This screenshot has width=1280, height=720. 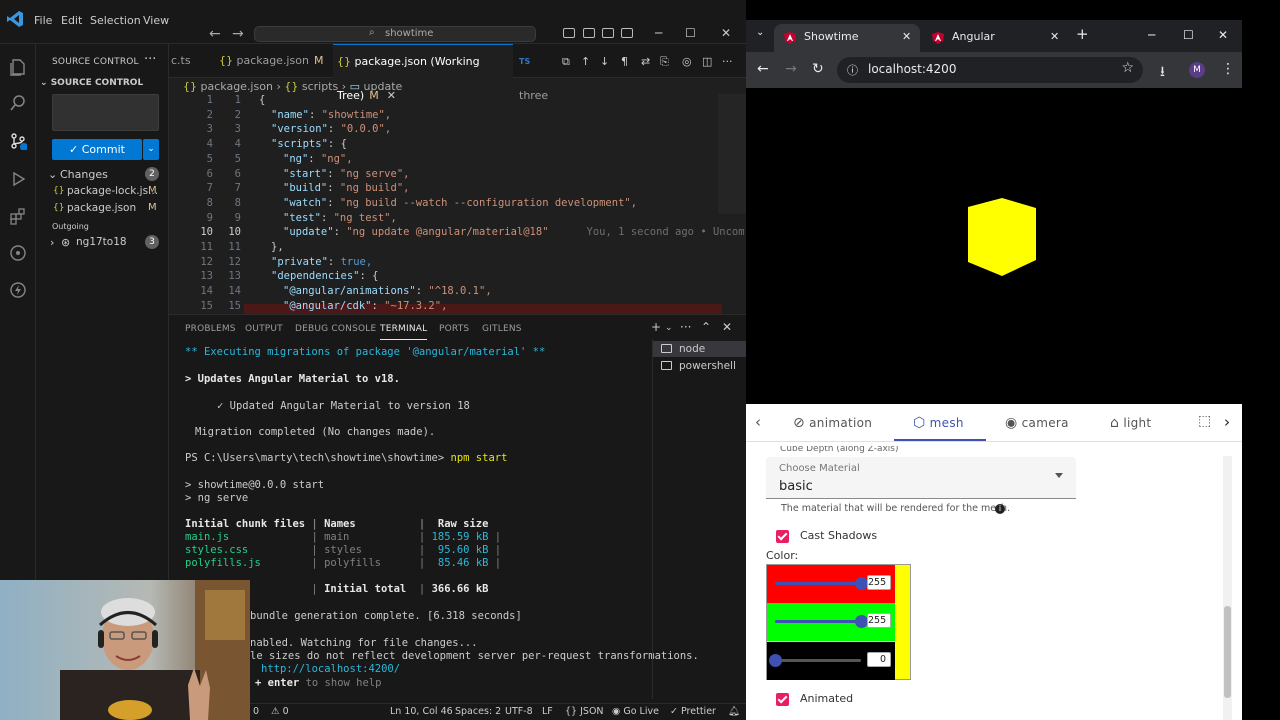 I want to click on search-icon, so click(x=18, y=103).